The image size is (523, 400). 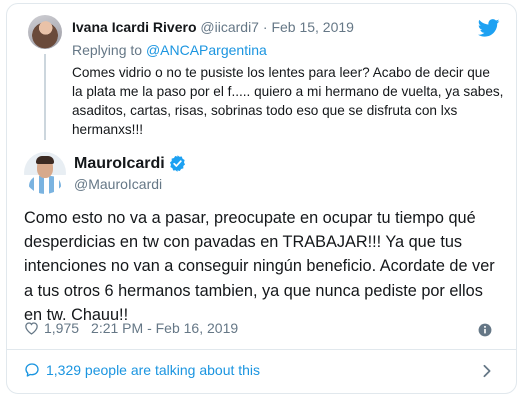 What do you see at coordinates (45, 173) in the screenshot?
I see `main-avatar` at bounding box center [45, 173].